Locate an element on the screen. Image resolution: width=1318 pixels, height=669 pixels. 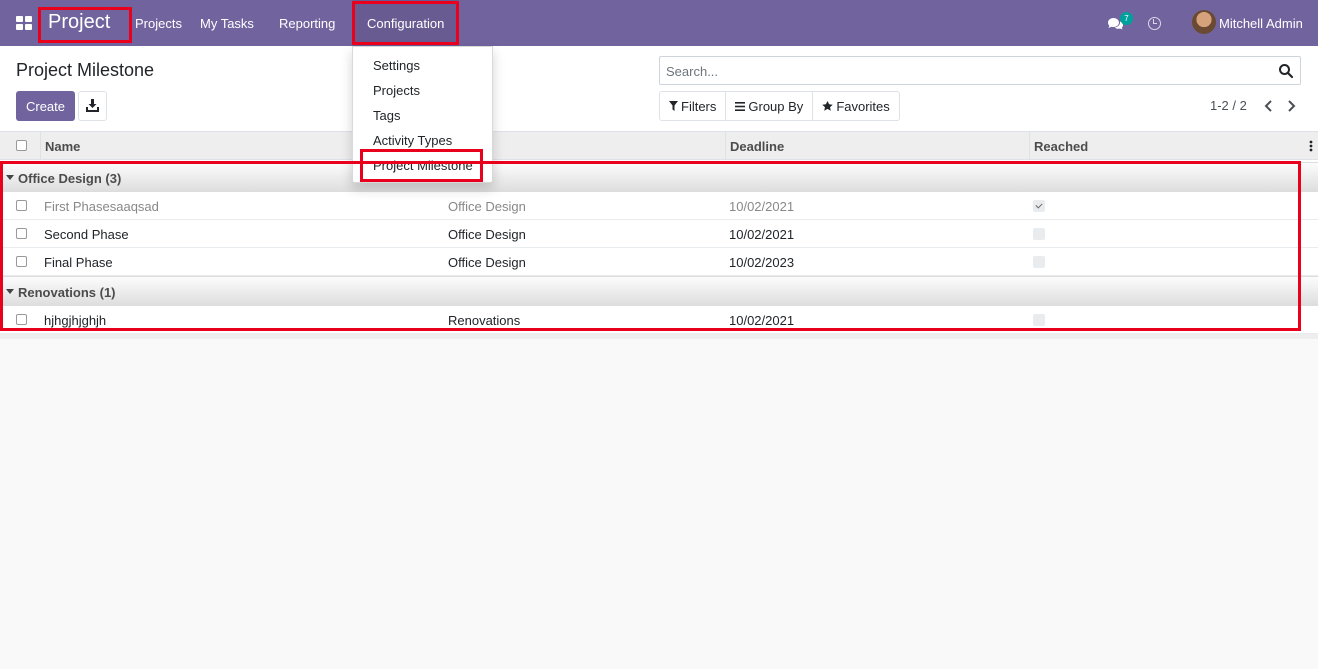
chat-counter-badge: 7 is located at coordinates (1126, 18).